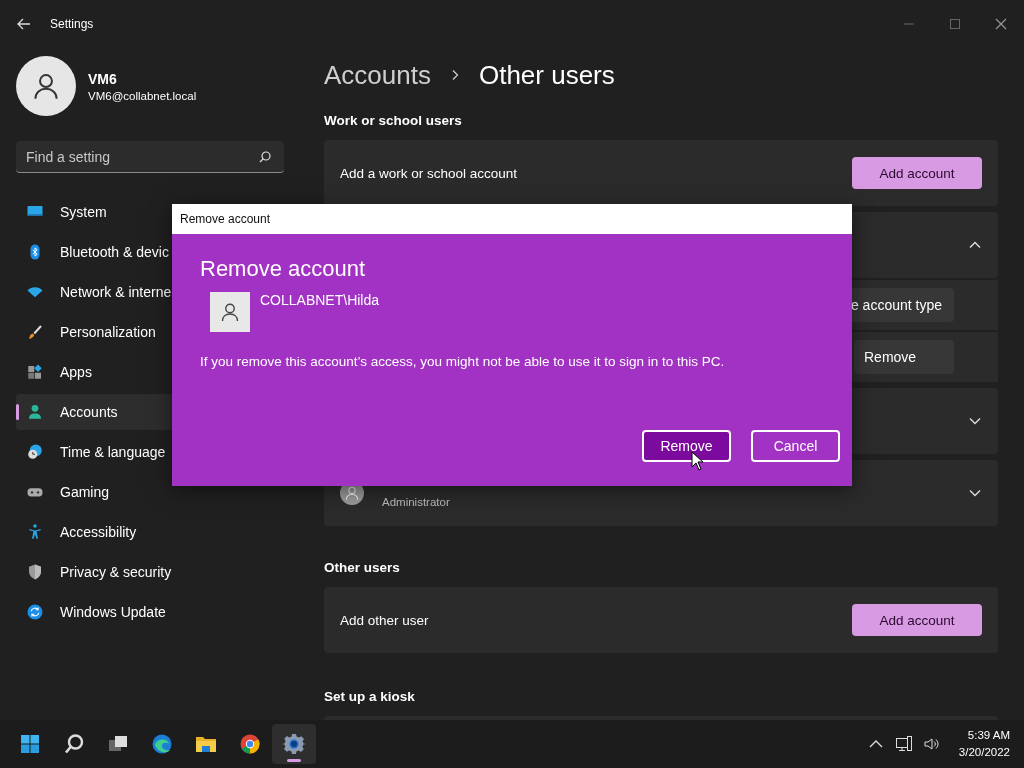  I want to click on profile-name: VM6, so click(103, 78).